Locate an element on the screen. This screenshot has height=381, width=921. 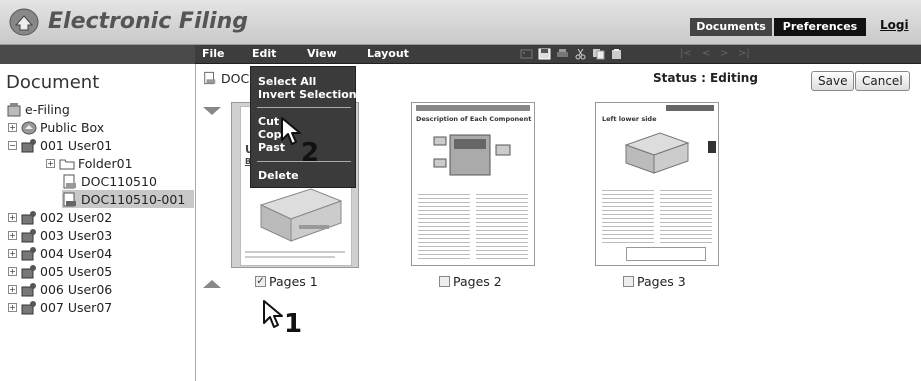
page-thumbnail-2: Description of Each Component is located at coordinates (475, 185).